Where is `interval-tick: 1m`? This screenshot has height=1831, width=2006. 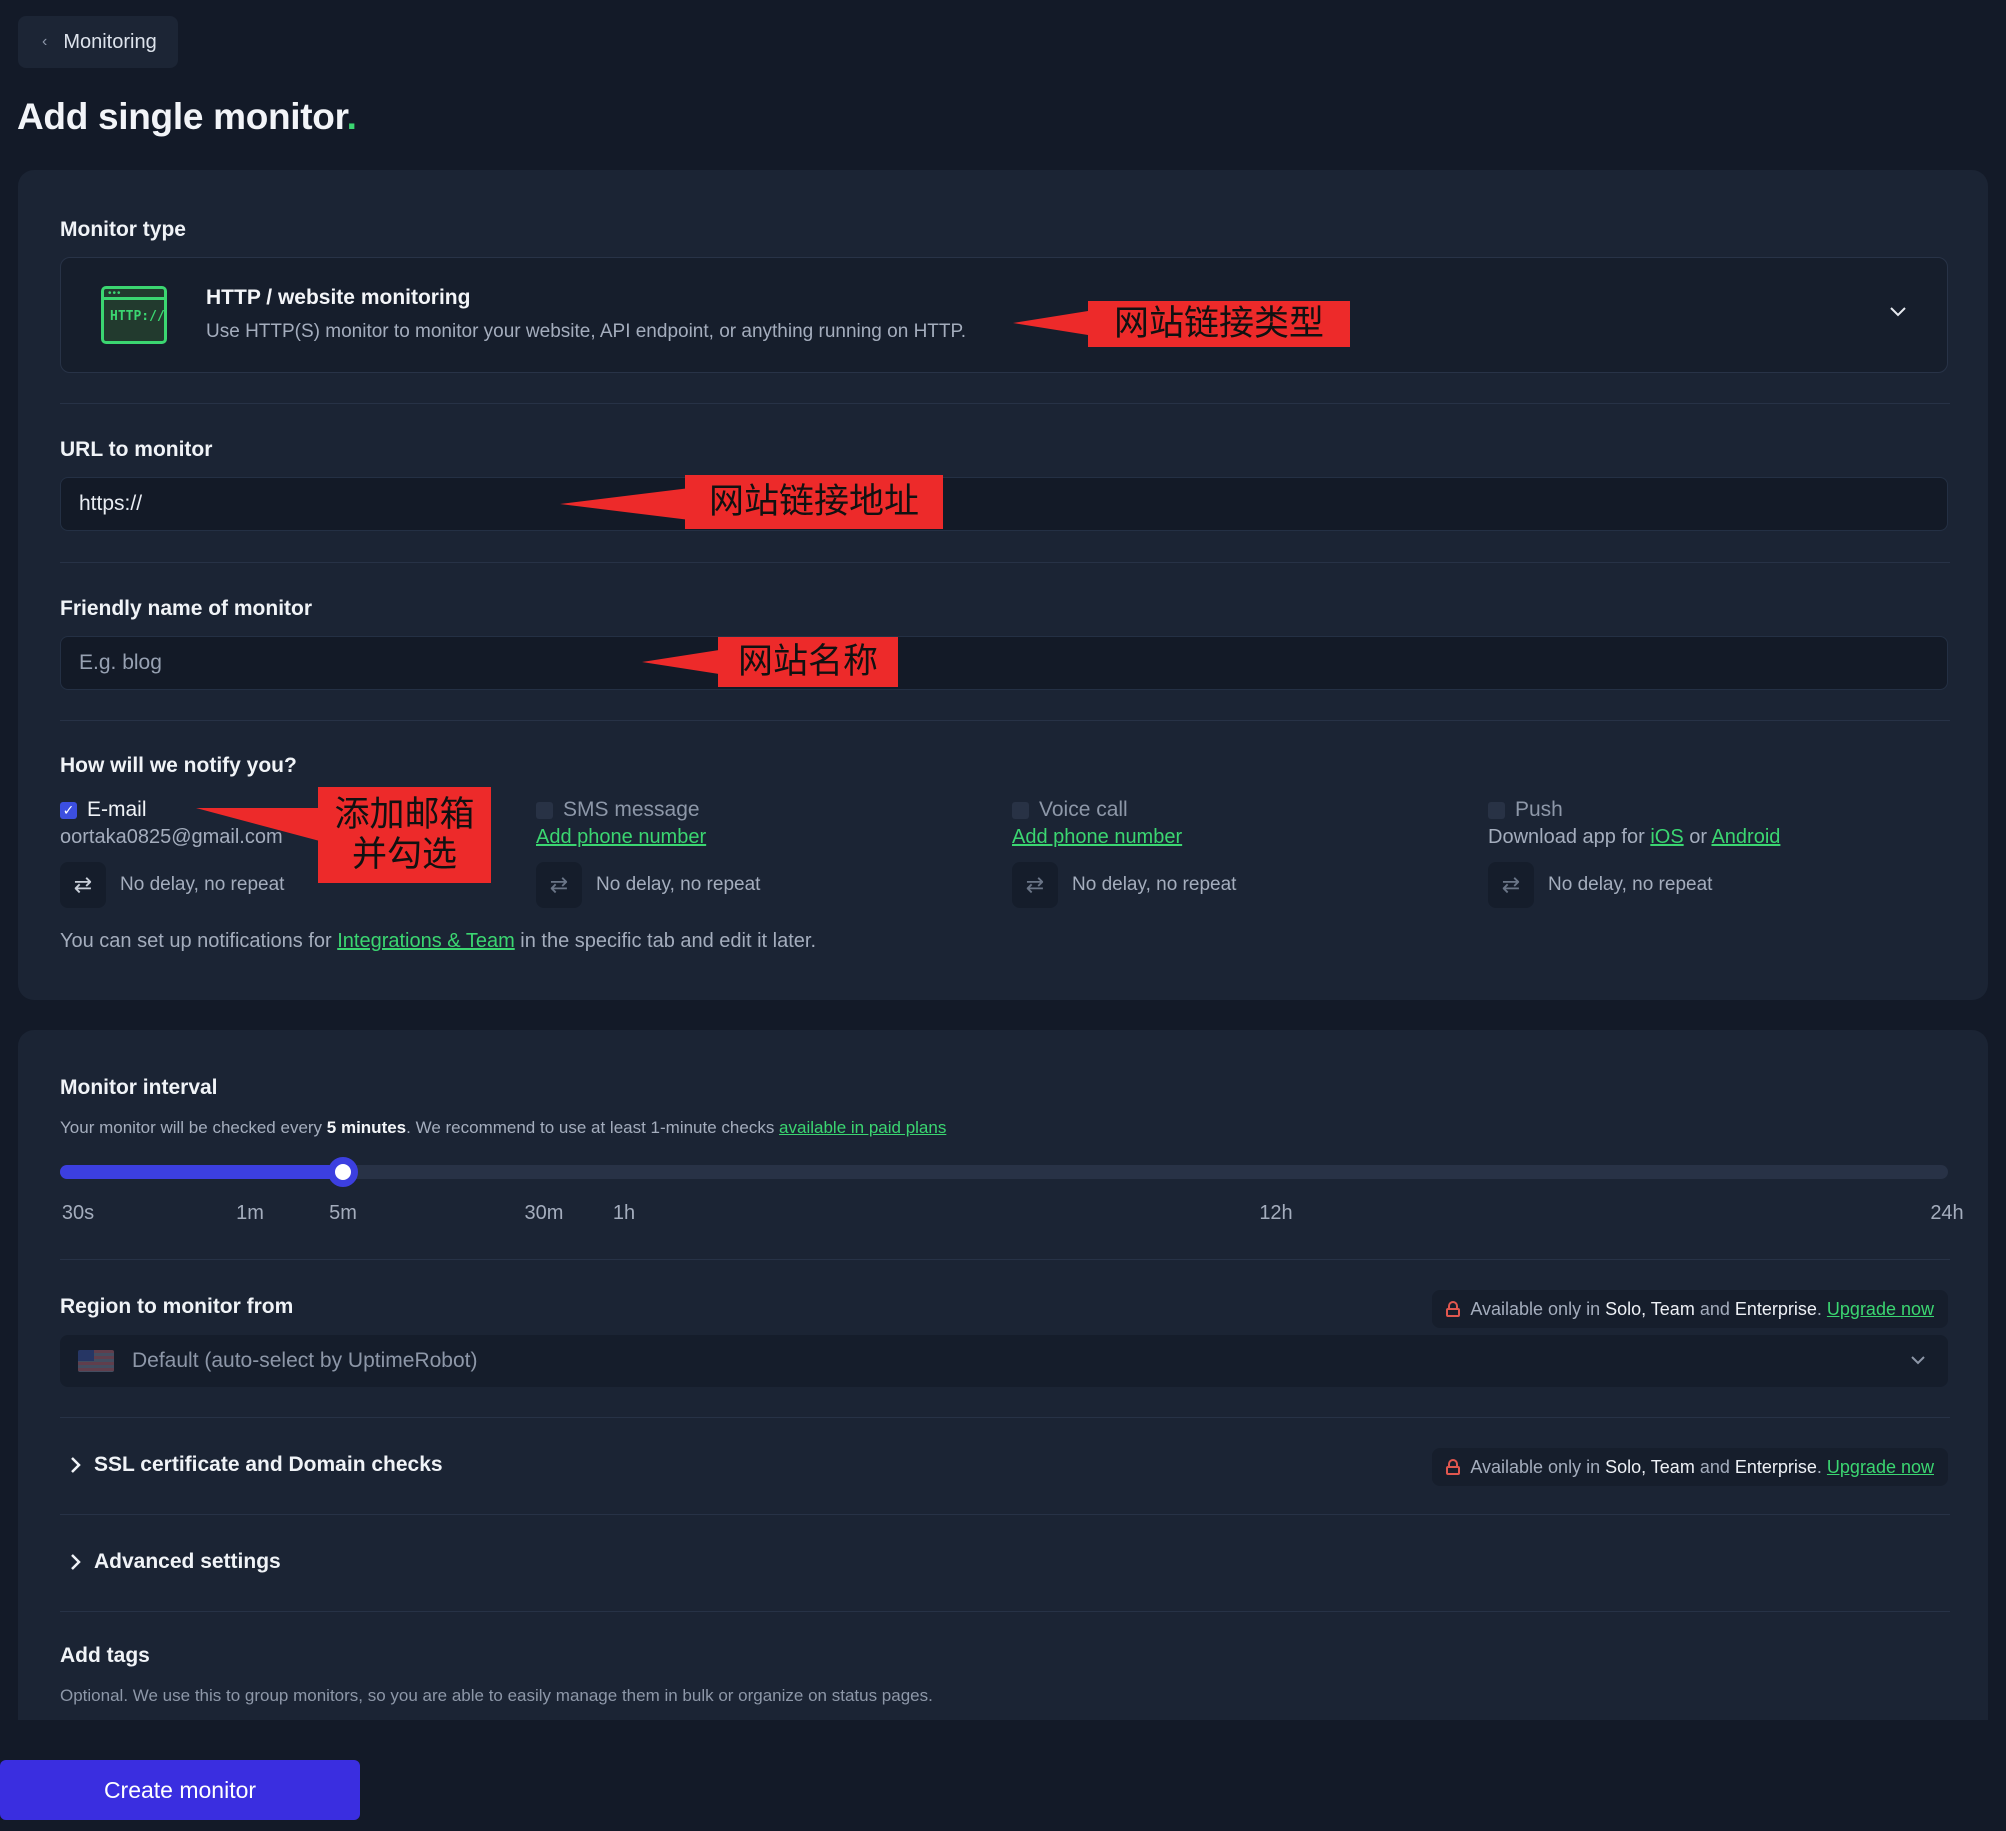
interval-tick: 1m is located at coordinates (250, 1213).